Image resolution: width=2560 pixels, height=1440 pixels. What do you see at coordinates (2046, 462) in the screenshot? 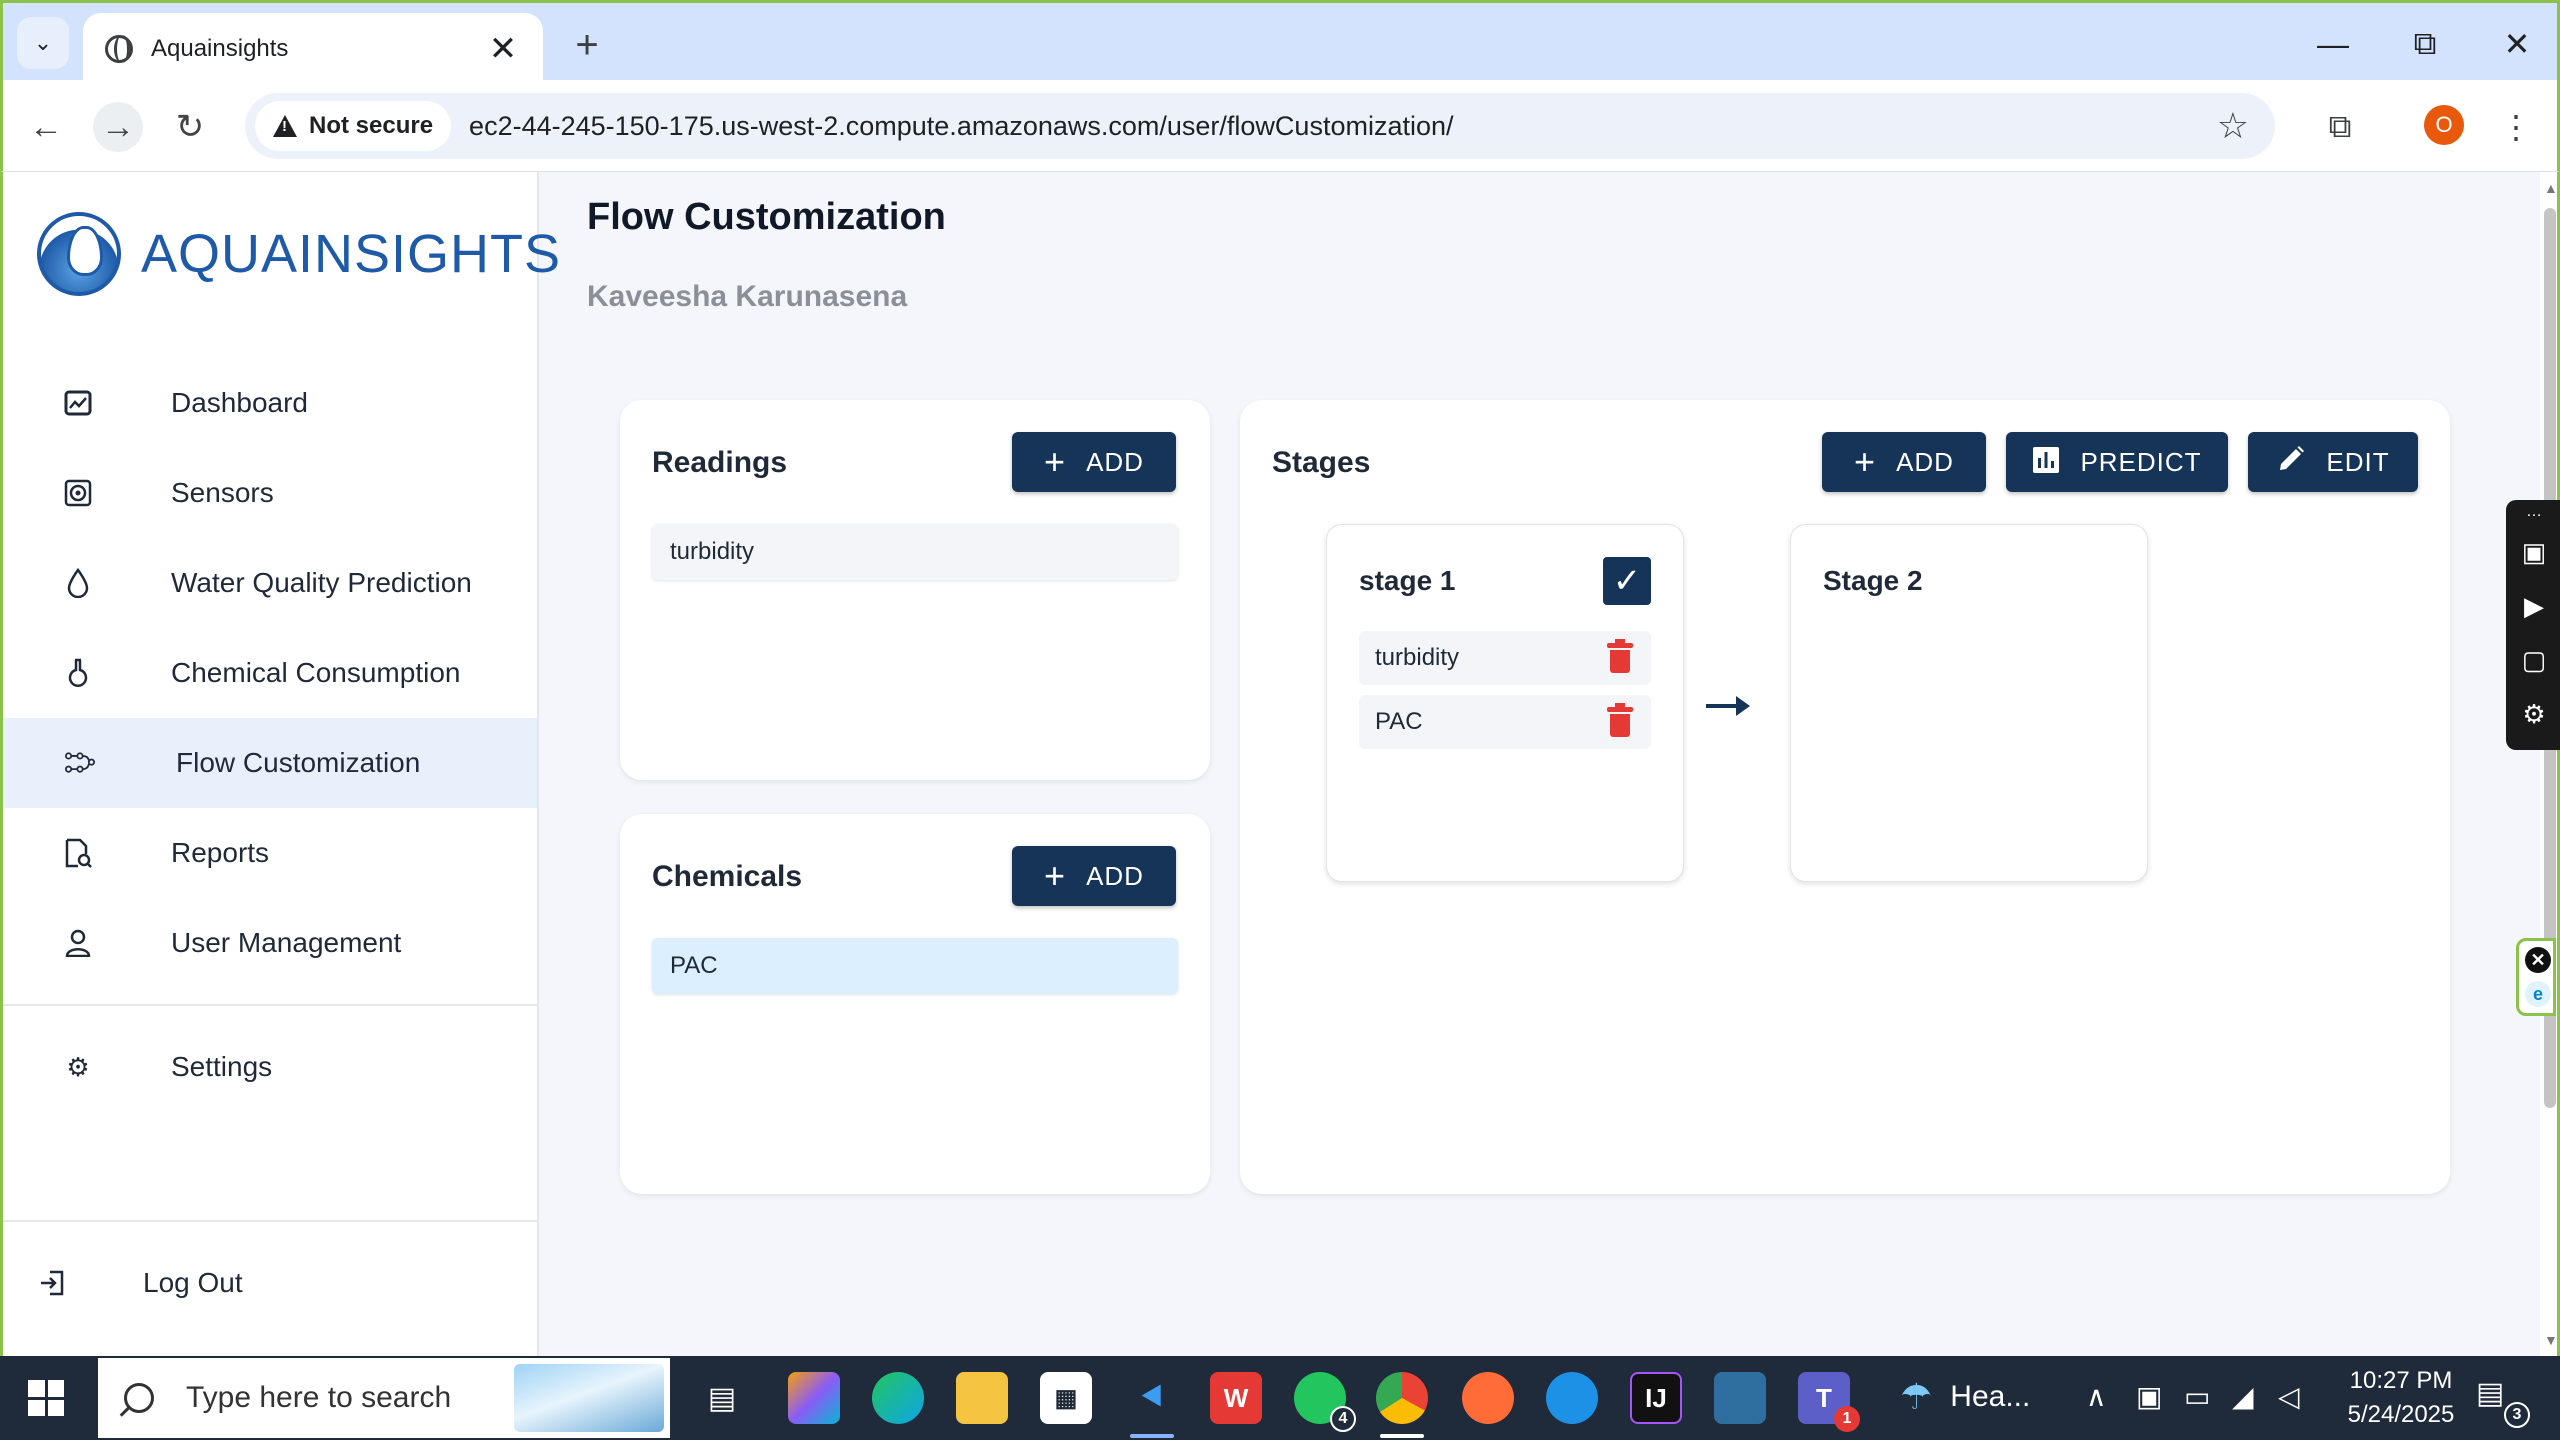
I see `bar-chart-icon` at bounding box center [2046, 462].